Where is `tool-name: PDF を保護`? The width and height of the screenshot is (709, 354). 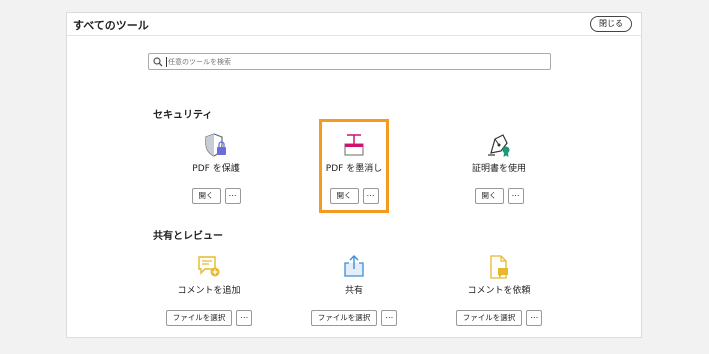
tool-name: PDF を保護 is located at coordinates (216, 169).